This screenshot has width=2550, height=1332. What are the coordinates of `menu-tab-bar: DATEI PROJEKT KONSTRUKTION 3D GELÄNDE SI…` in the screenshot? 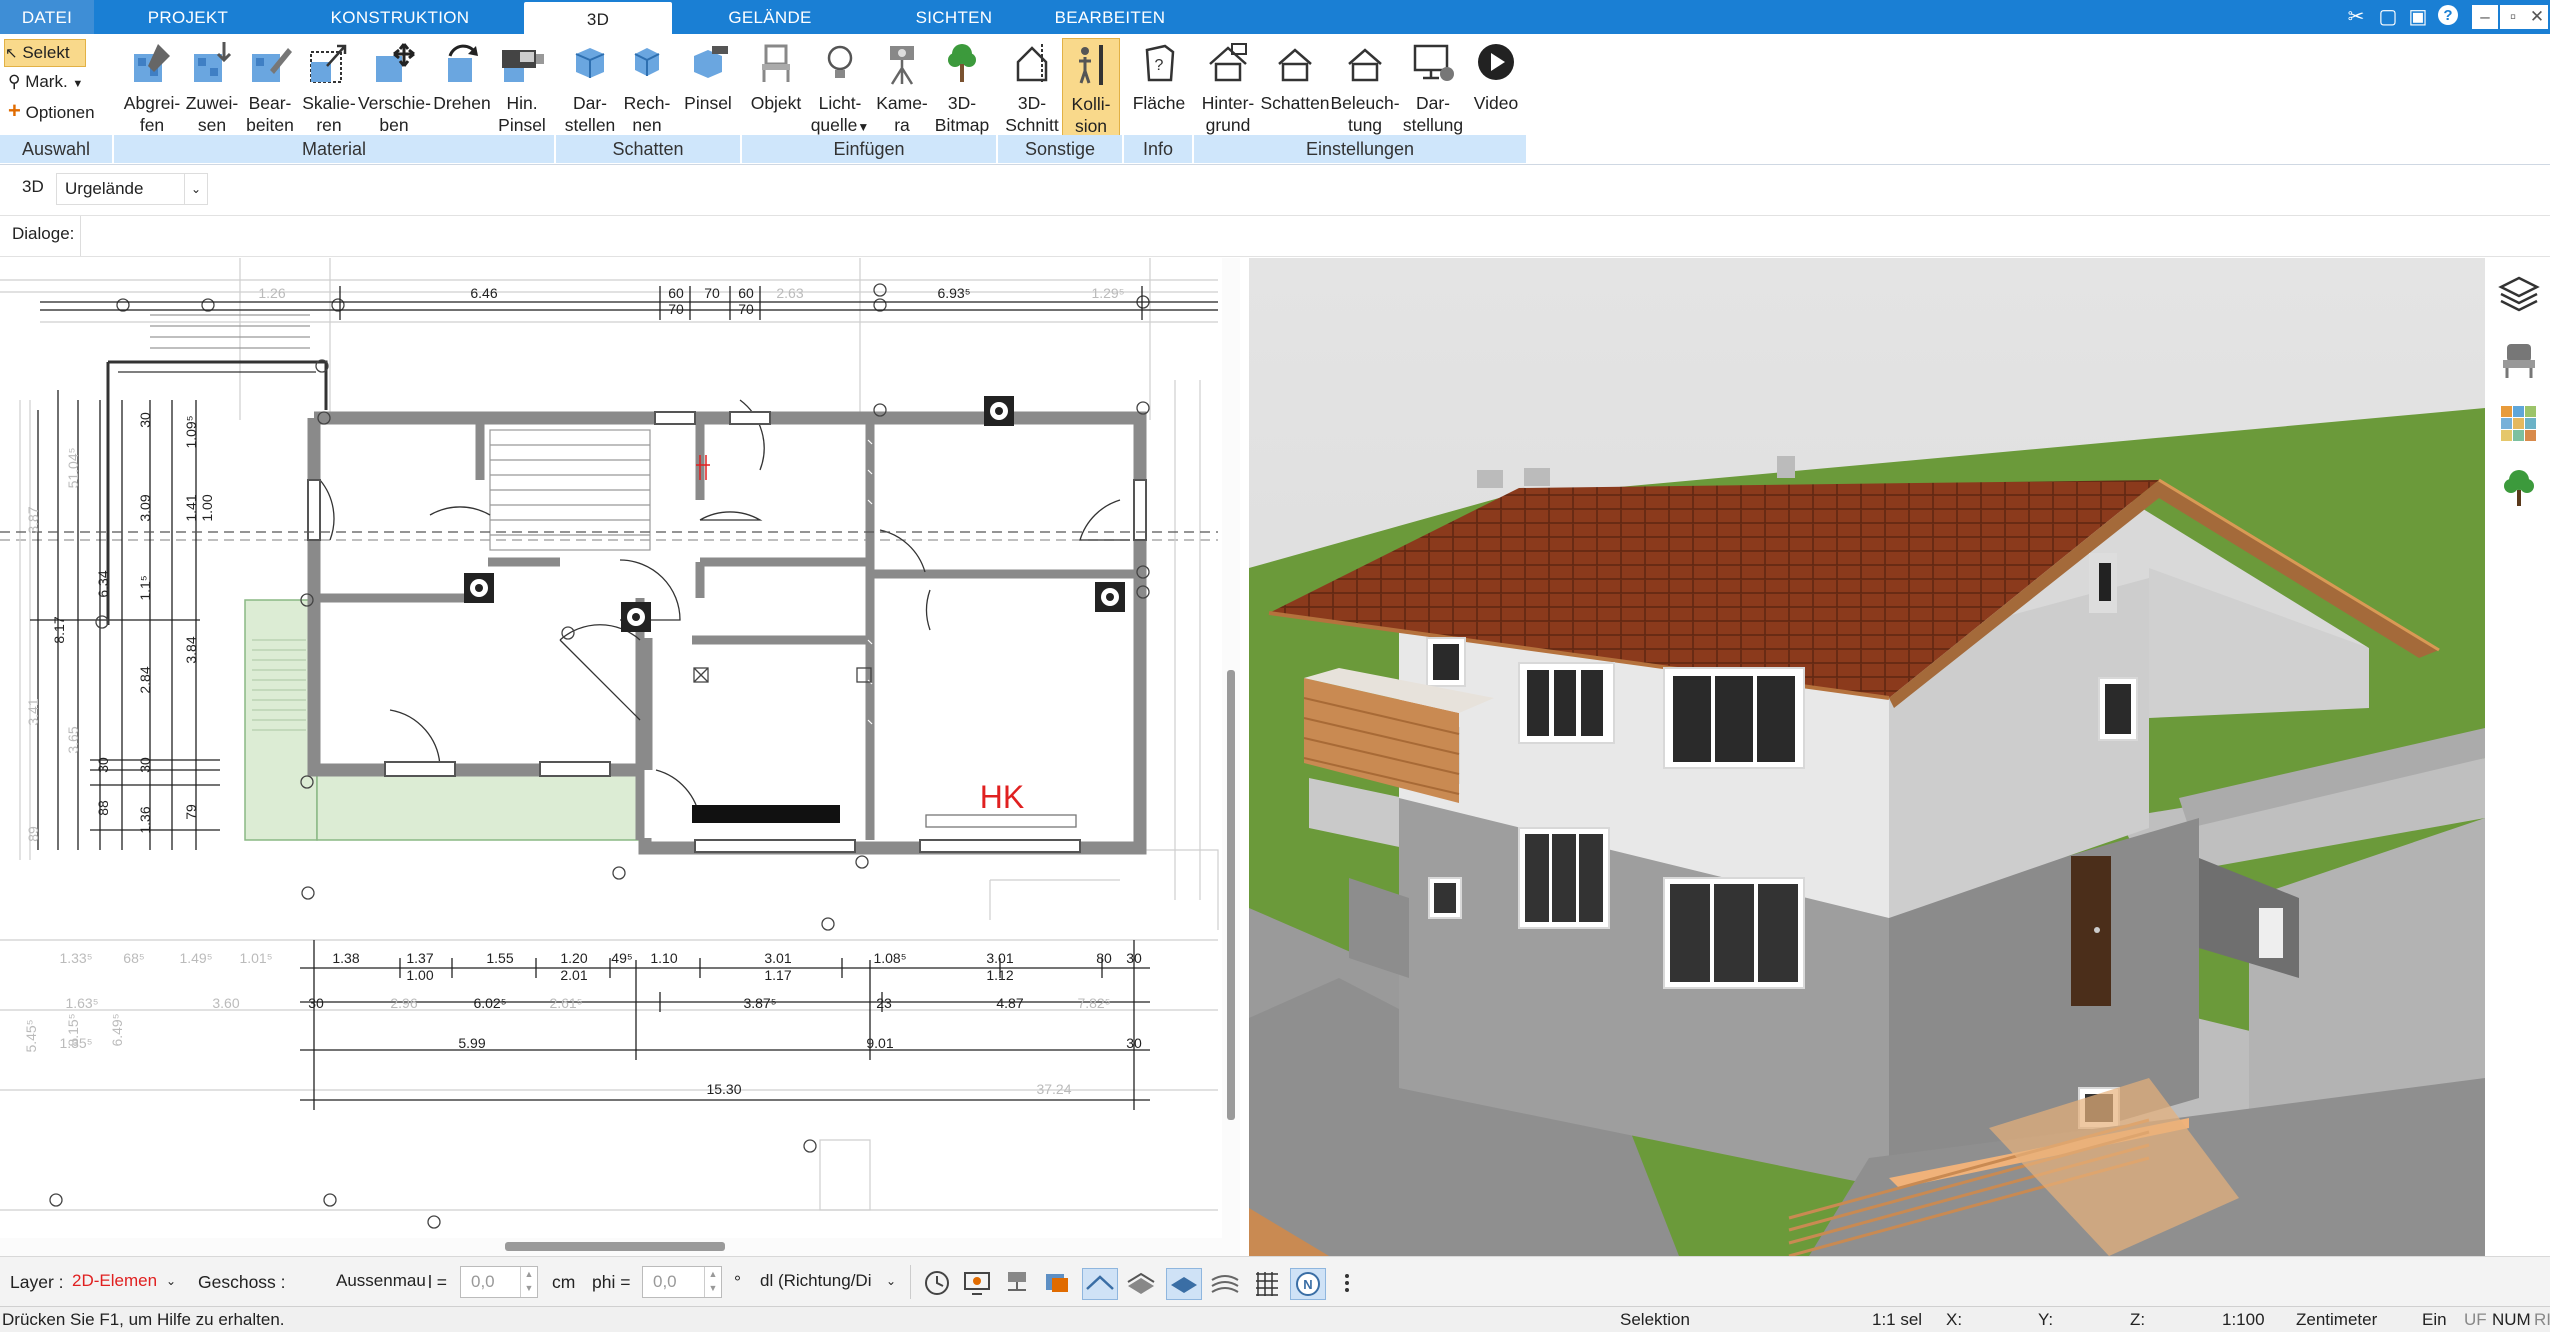 It's located at (1275, 17).